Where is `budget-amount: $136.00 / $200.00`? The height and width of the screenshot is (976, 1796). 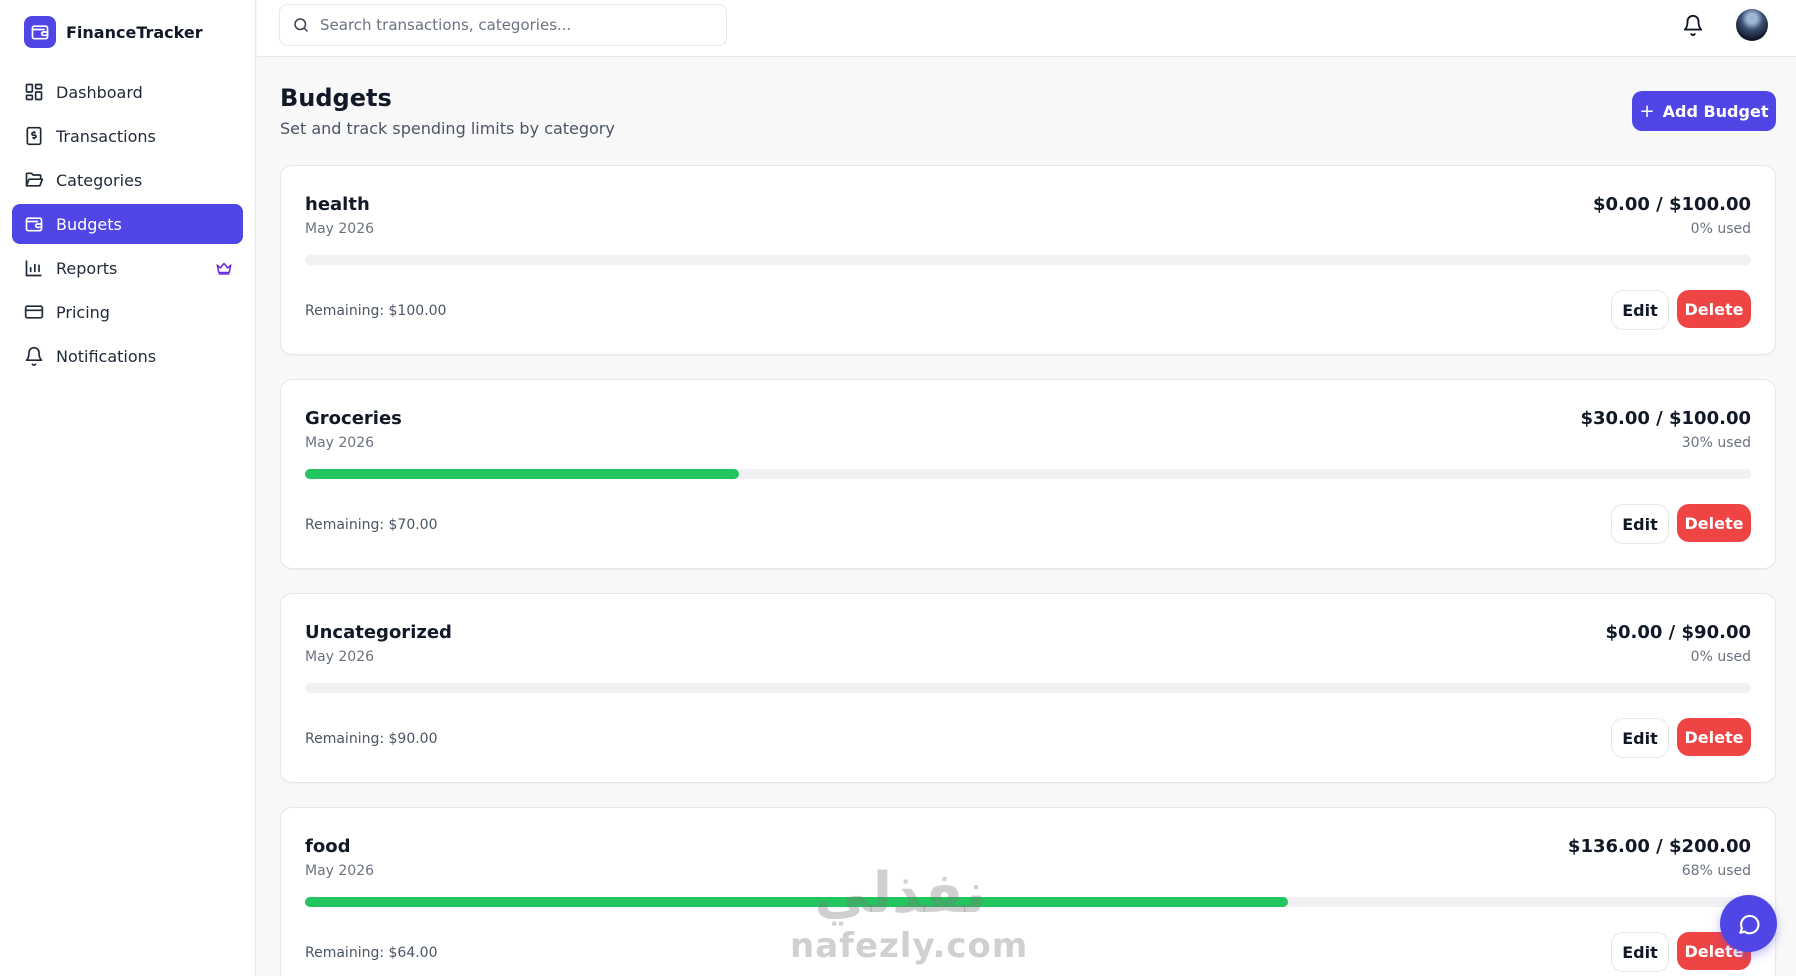
budget-amount: $136.00 / $200.00 is located at coordinates (1659, 846).